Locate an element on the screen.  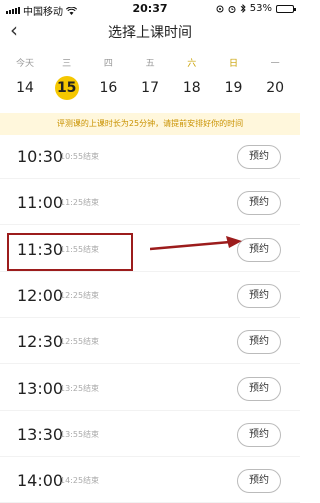
bluetooth-icon is located at coordinates (243, 8).